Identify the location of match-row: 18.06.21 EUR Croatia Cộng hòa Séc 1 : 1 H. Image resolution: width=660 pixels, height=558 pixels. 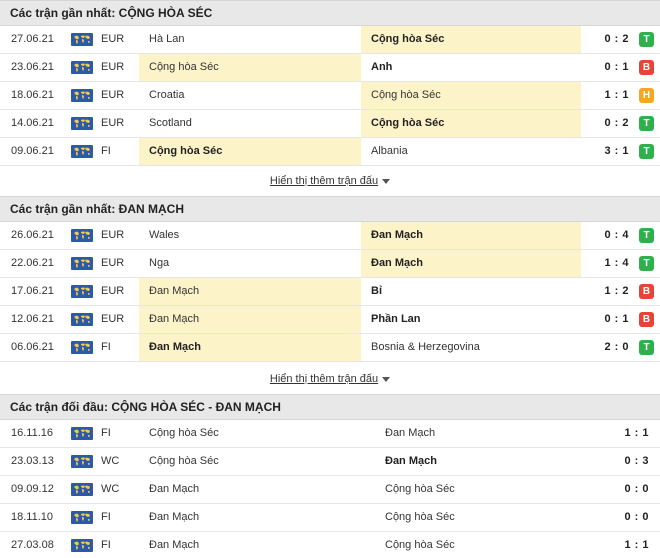
(330, 96).